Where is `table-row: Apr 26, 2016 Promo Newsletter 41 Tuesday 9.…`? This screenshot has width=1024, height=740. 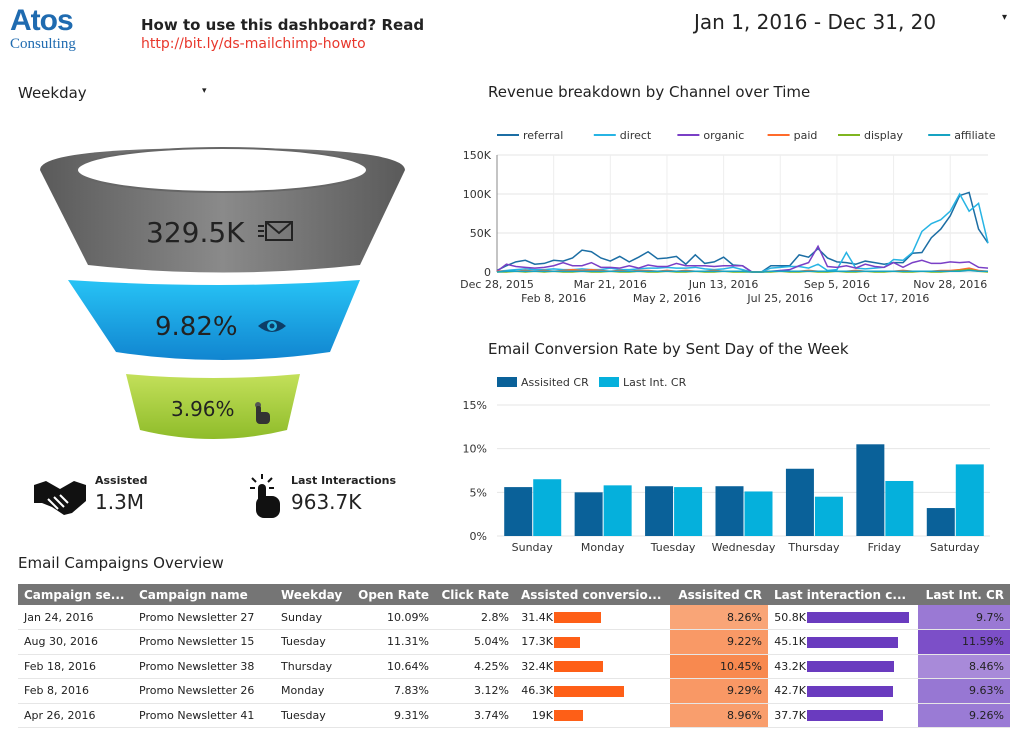
table-row: Apr 26, 2016 Promo Newsletter 41 Tuesday 9.… is located at coordinates (514, 715).